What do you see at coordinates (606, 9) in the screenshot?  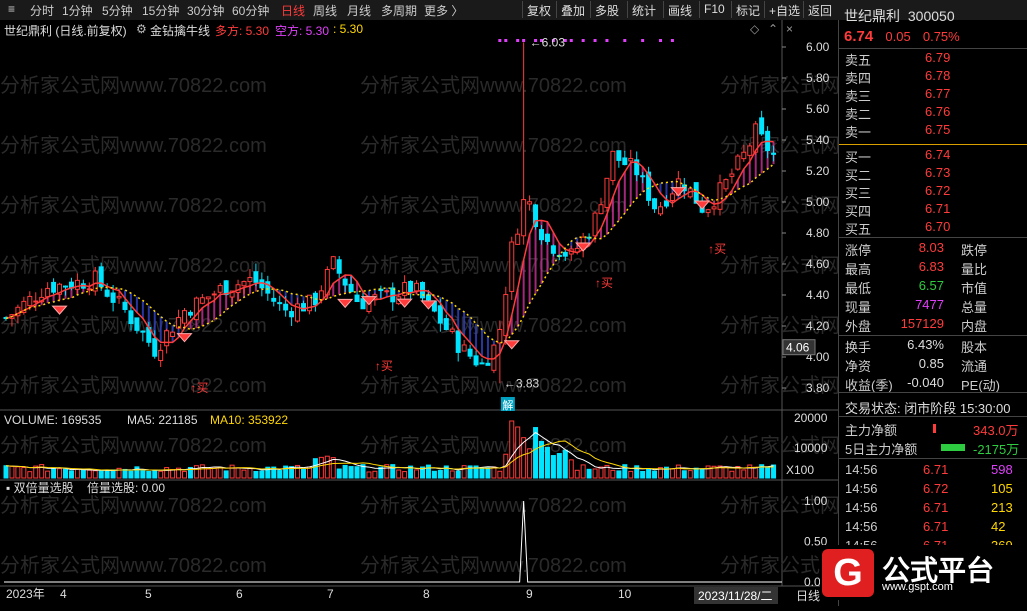 I see `toolbar-button-2: 多股` at bounding box center [606, 9].